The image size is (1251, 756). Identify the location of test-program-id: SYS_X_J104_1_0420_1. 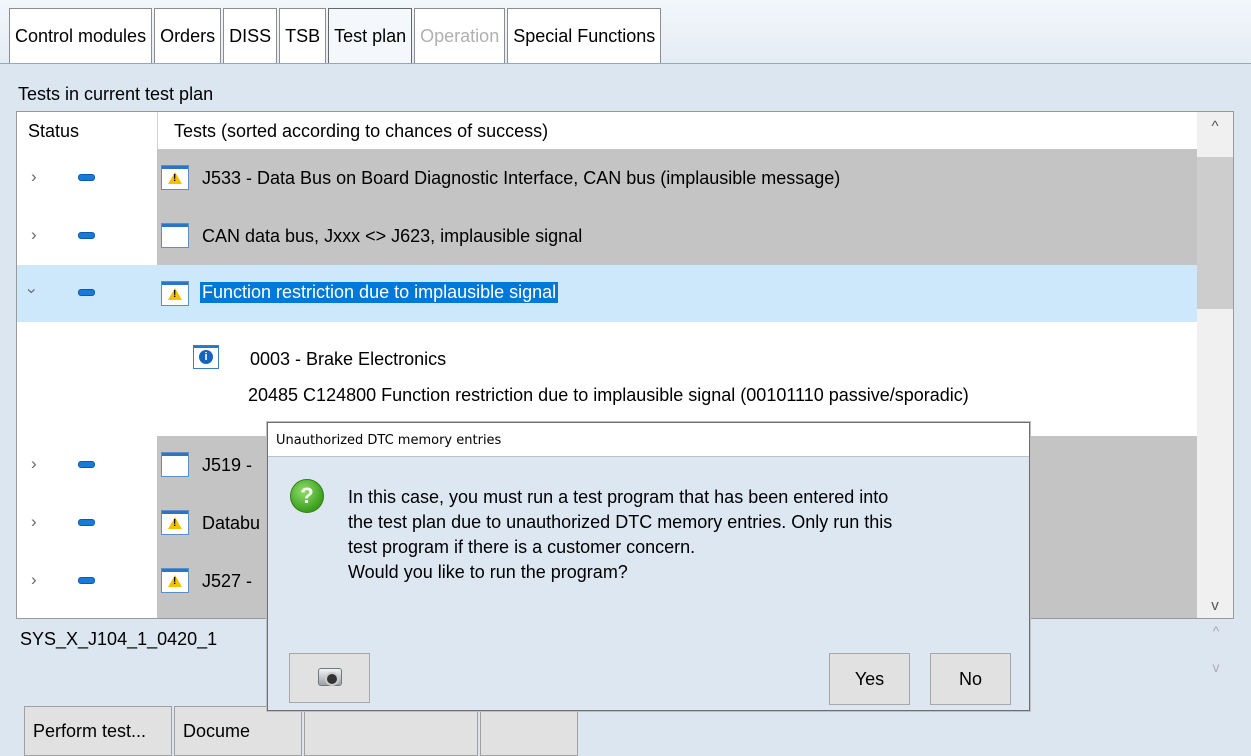
(119, 639).